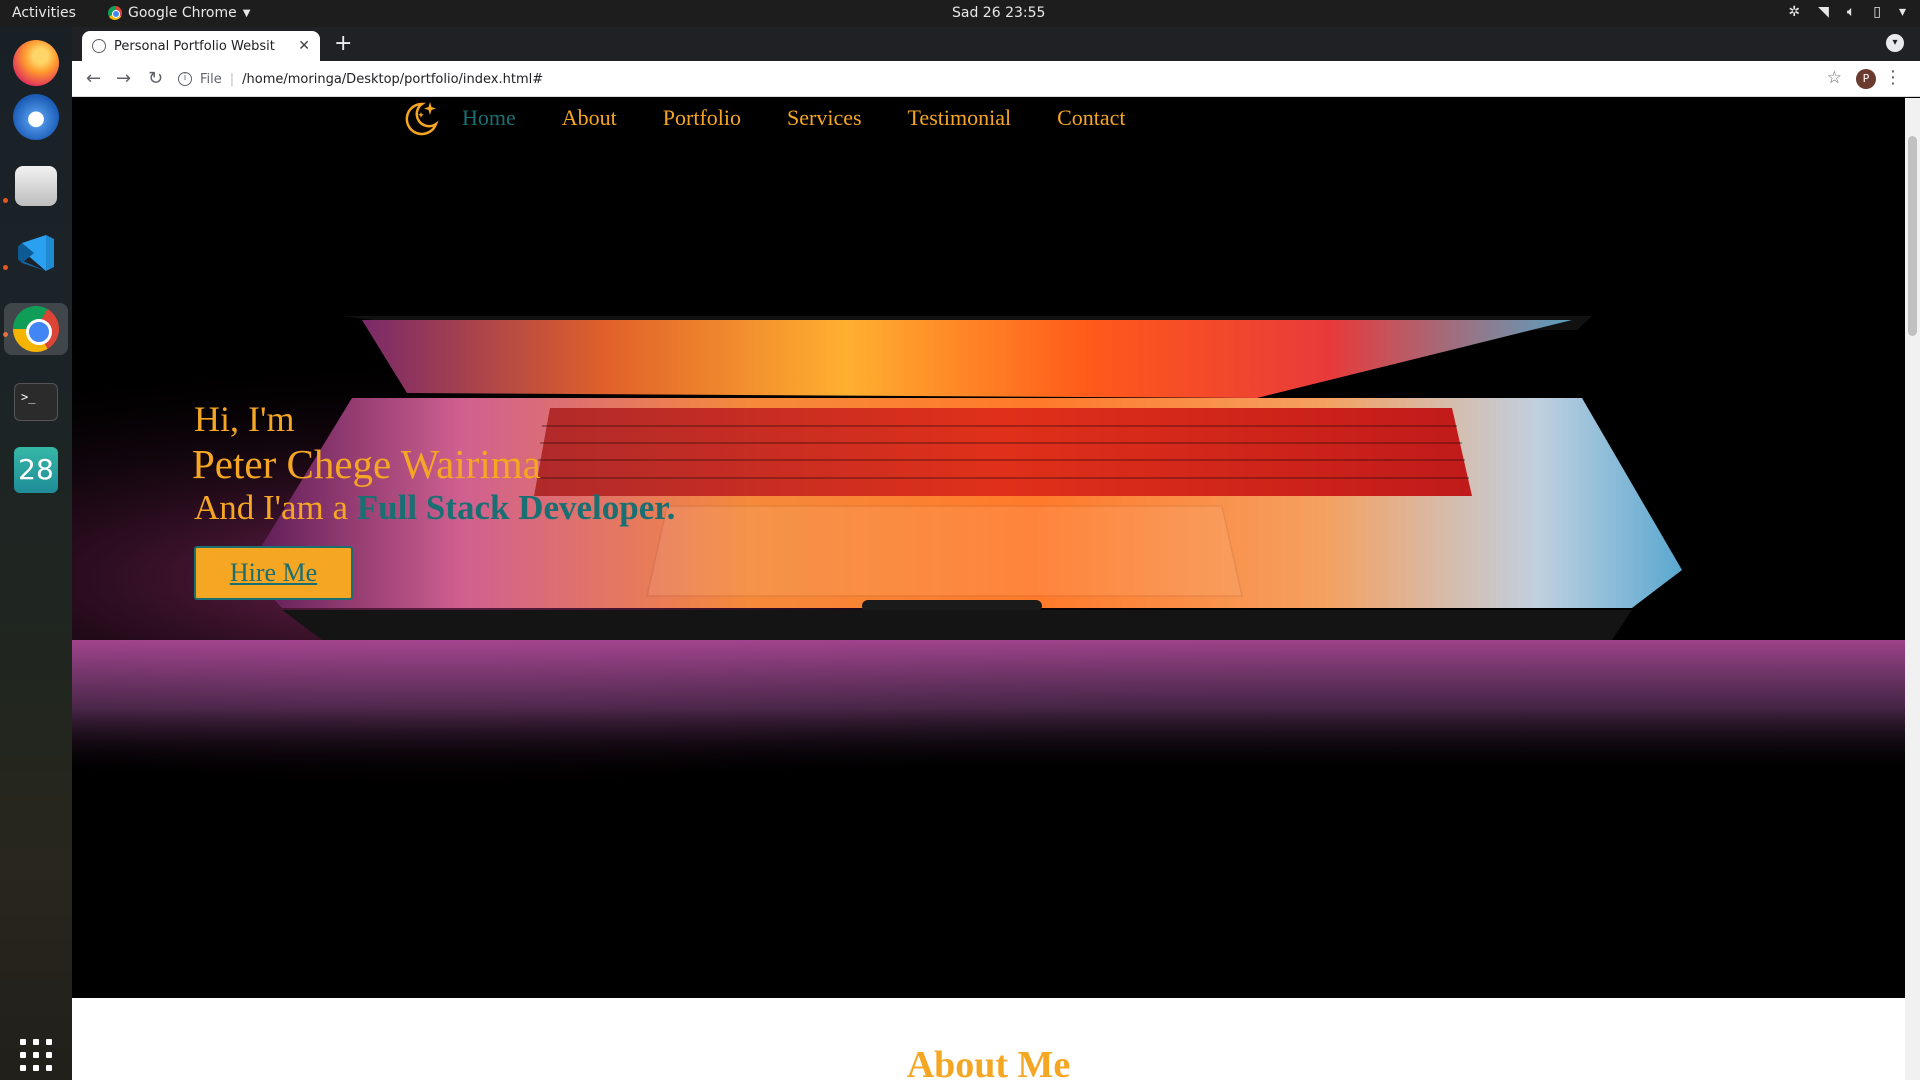 The image size is (1920, 1080). I want to click on hero-greeting: Hi, I'm, so click(244, 419).